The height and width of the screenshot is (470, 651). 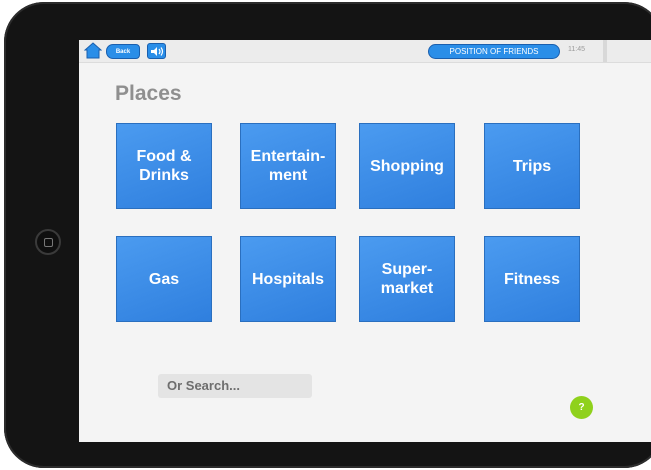 What do you see at coordinates (494, 51) in the screenshot?
I see `position-of-friends-button: POSITION OF FRIENDS` at bounding box center [494, 51].